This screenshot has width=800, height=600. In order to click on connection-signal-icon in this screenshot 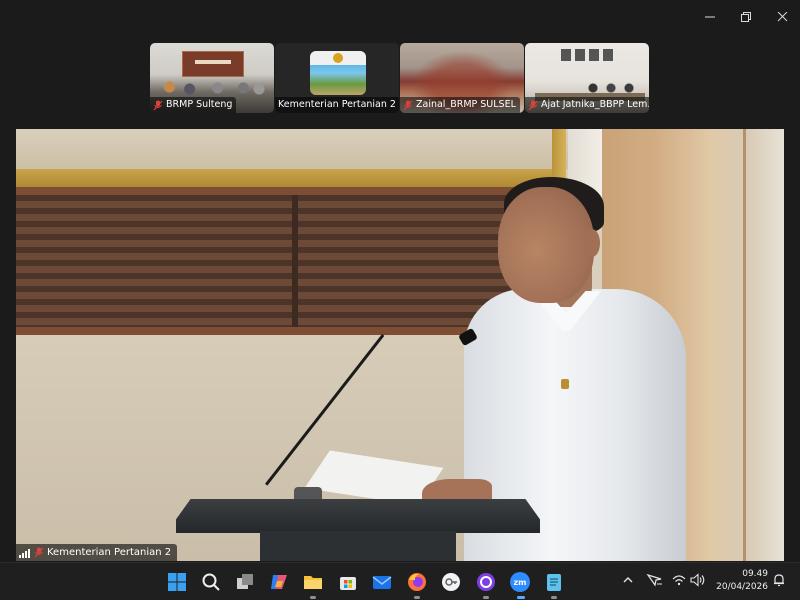, I will do `click(24, 553)`.